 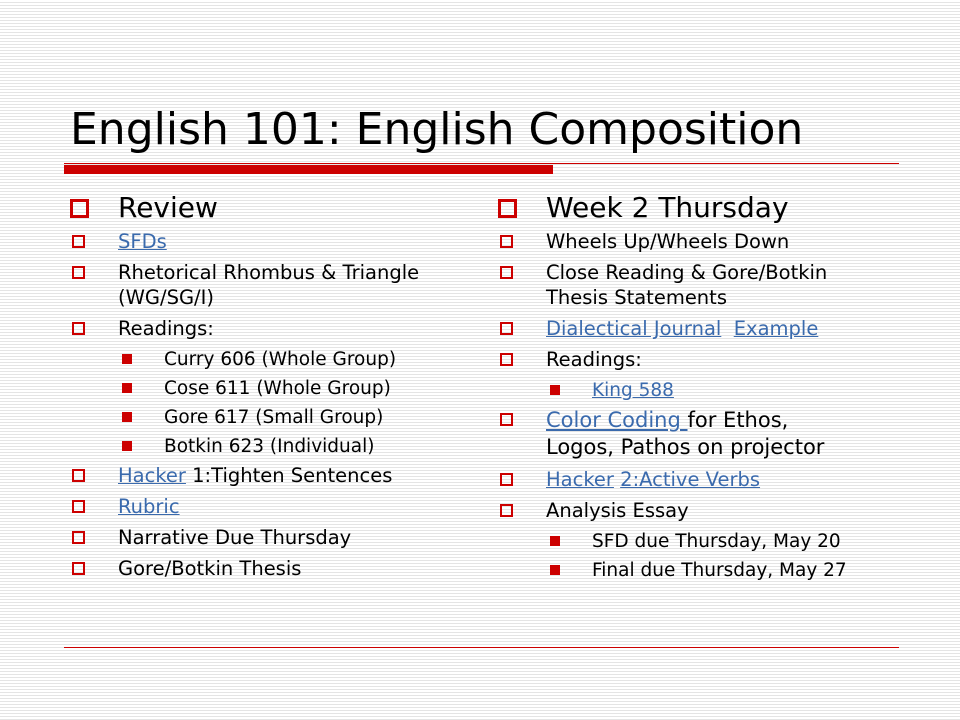 I want to click on color-coding-text: for Ethos,, so click(x=738, y=420).